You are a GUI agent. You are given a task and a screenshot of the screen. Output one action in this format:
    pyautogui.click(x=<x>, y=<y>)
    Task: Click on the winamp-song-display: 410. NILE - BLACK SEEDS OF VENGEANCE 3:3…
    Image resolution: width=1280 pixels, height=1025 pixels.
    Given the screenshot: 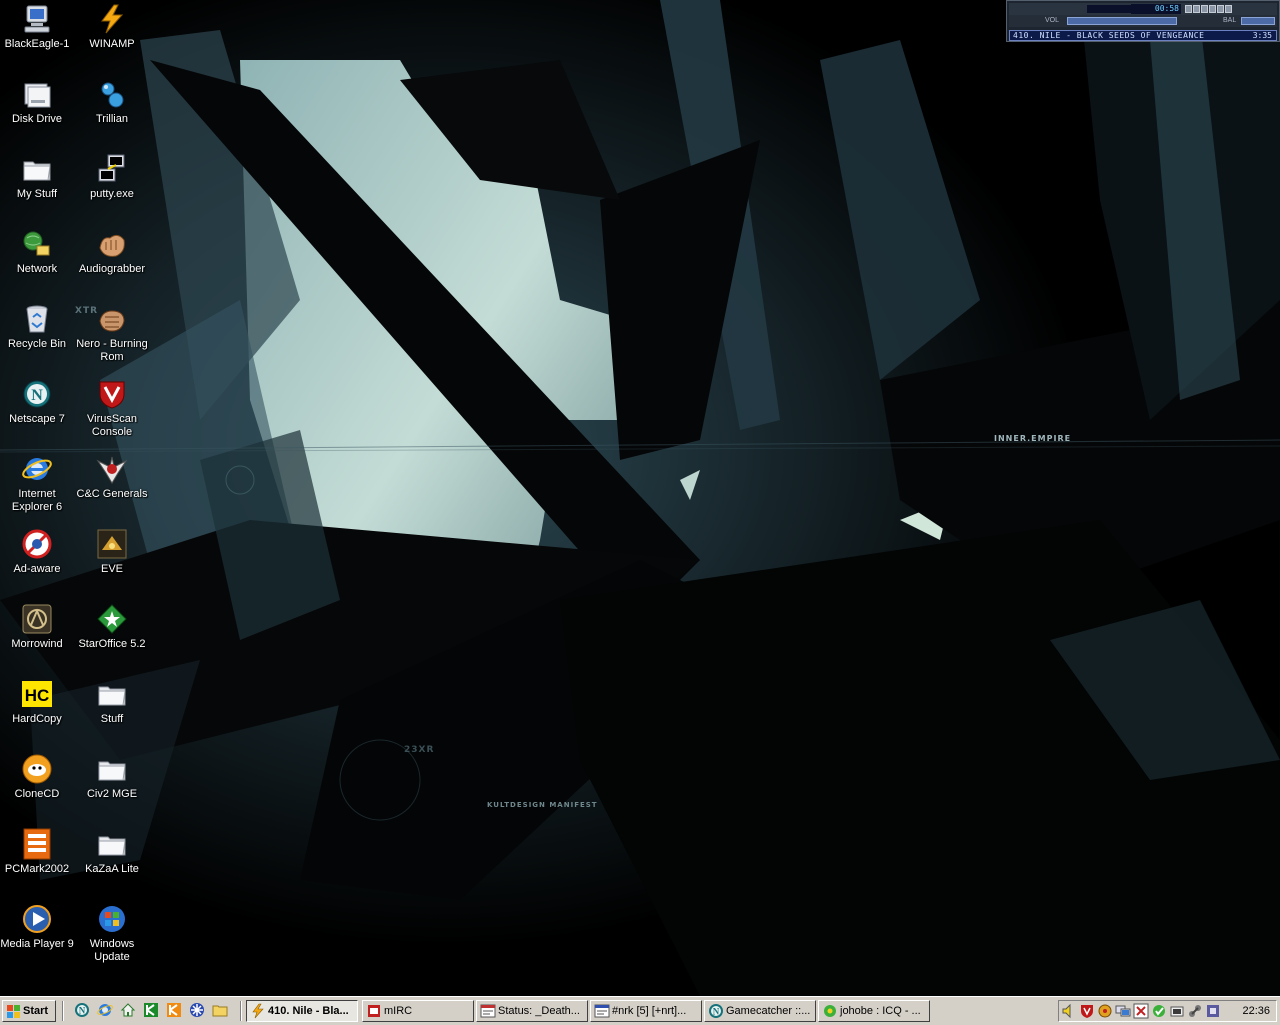 What is the action you would take?
    pyautogui.click(x=1143, y=35)
    